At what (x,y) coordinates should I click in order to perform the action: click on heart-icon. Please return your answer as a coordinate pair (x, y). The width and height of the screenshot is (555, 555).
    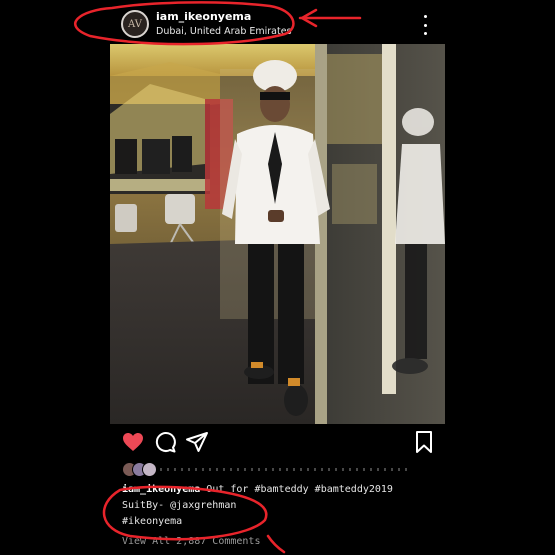
    Looking at the image, I should click on (133, 442).